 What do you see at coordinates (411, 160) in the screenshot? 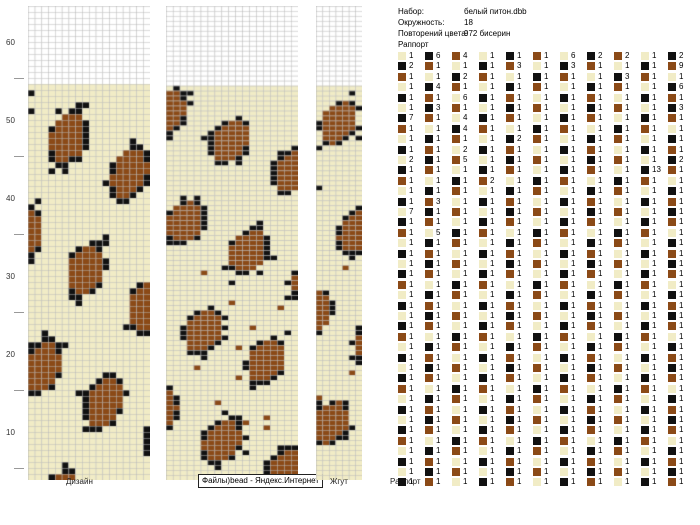
I see `rapport-entry: 2` at bounding box center [411, 160].